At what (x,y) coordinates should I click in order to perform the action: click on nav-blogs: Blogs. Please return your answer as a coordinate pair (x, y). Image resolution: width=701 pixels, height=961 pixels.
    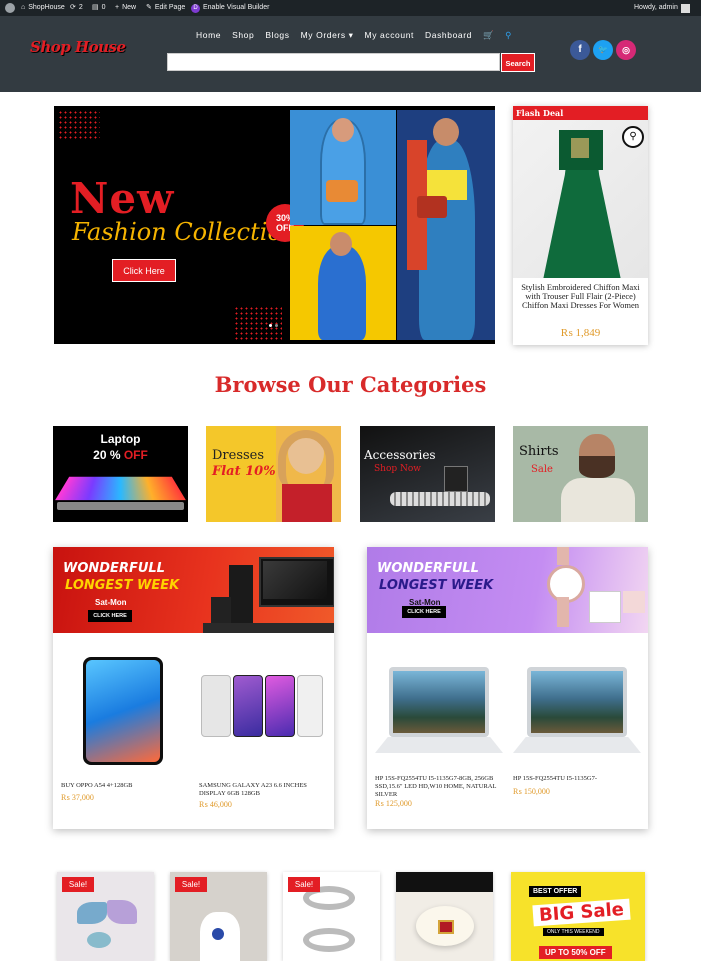
    Looking at the image, I should click on (277, 35).